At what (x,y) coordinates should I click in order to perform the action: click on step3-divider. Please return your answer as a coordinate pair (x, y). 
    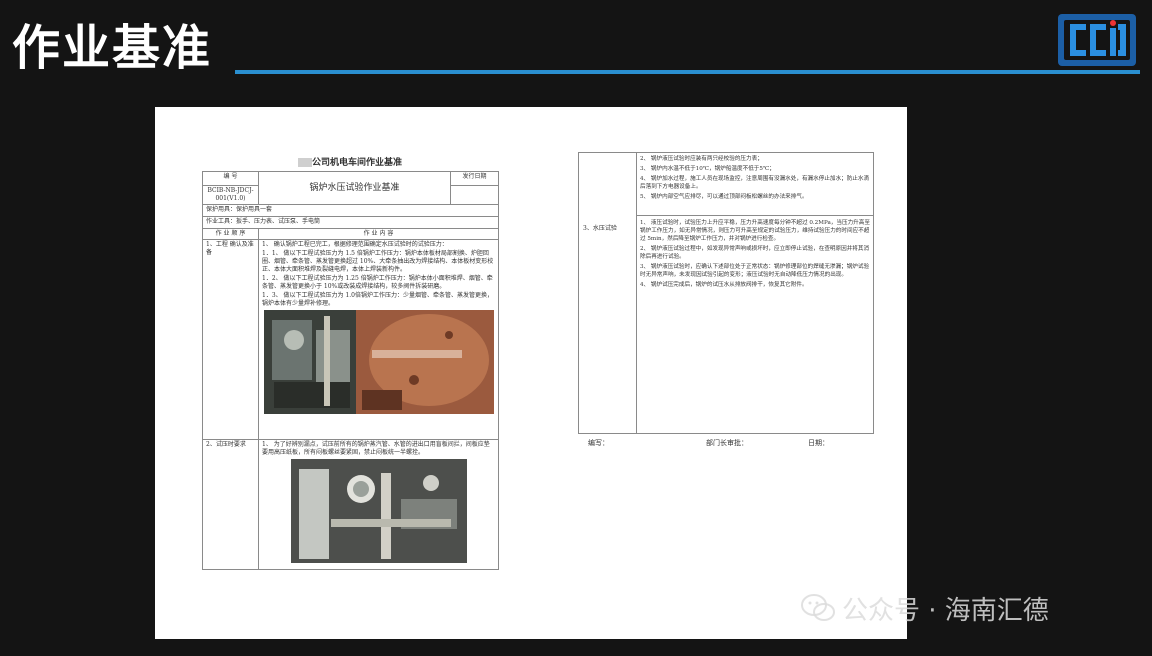
    Looking at the image, I should click on (755, 215).